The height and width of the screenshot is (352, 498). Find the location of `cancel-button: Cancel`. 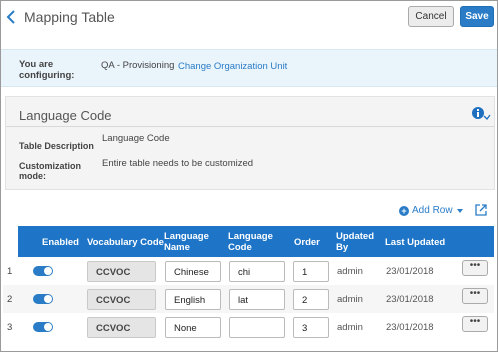

cancel-button: Cancel is located at coordinates (431, 16).